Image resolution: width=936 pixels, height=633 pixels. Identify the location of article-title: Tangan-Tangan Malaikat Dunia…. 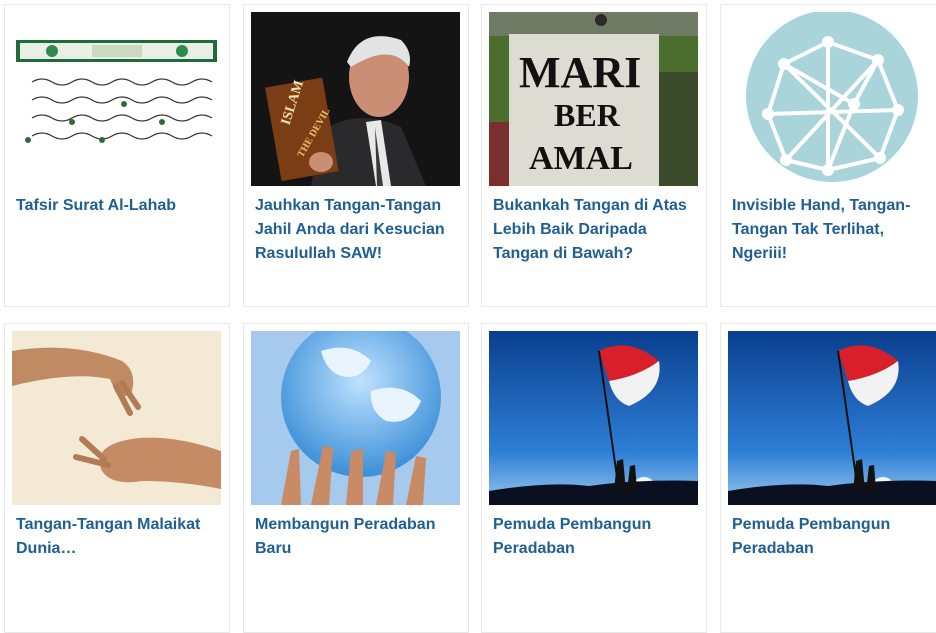
(116, 537).